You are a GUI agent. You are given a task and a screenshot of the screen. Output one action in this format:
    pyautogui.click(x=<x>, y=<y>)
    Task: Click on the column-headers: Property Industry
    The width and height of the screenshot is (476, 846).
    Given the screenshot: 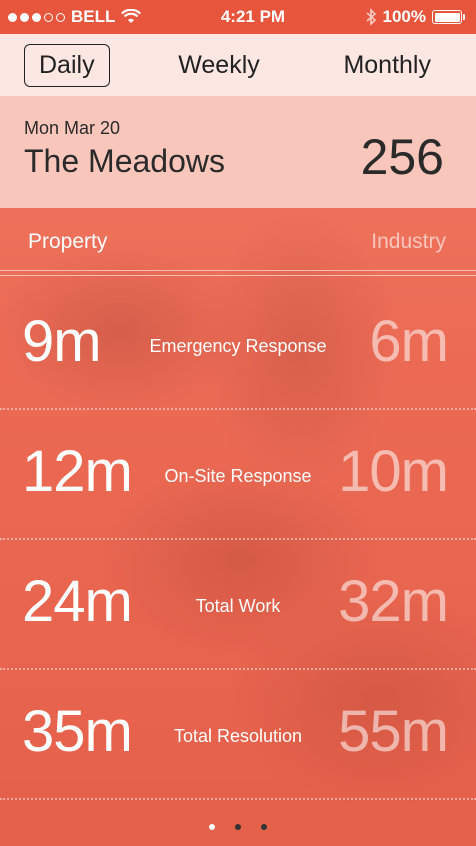 What is the action you would take?
    pyautogui.click(x=238, y=242)
    